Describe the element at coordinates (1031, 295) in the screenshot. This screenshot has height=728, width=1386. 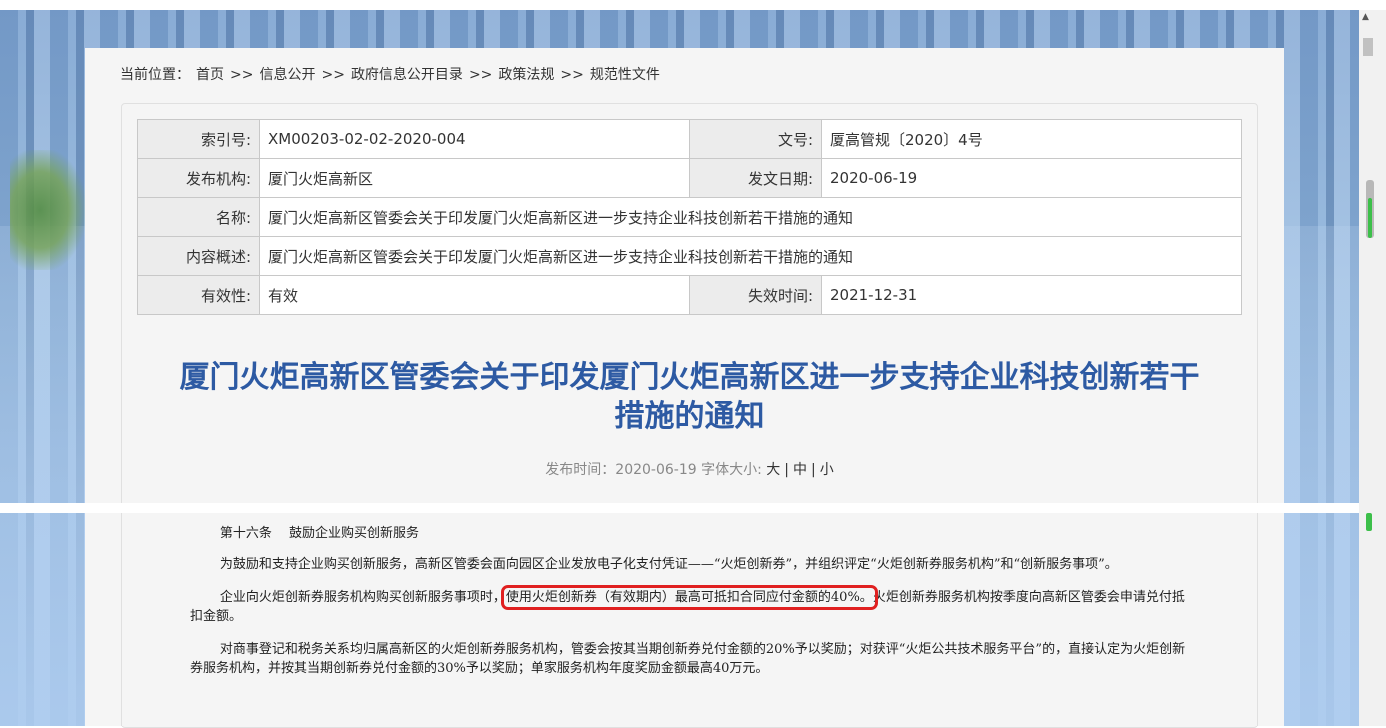
I see `expiry-value: 2021-12-31` at that location.